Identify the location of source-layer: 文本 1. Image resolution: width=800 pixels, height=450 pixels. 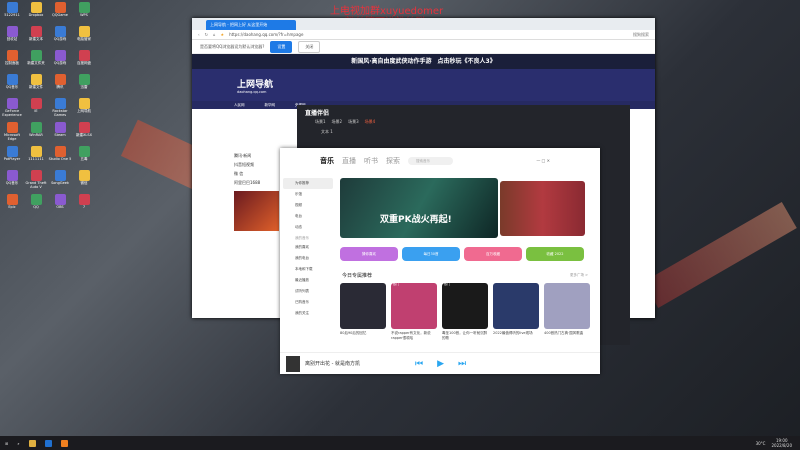
(463, 130).